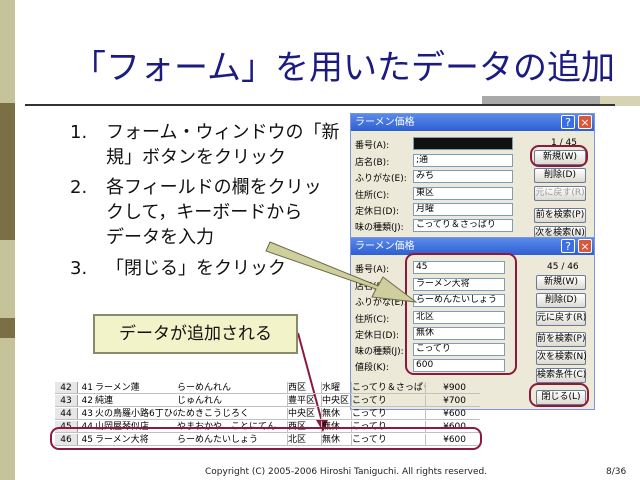  I want to click on cell-furigana: じゅんれん, so click(232, 400).